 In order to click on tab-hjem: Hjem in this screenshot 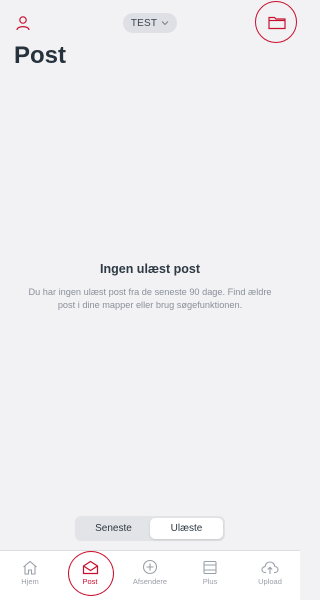, I will do `click(30, 575)`.